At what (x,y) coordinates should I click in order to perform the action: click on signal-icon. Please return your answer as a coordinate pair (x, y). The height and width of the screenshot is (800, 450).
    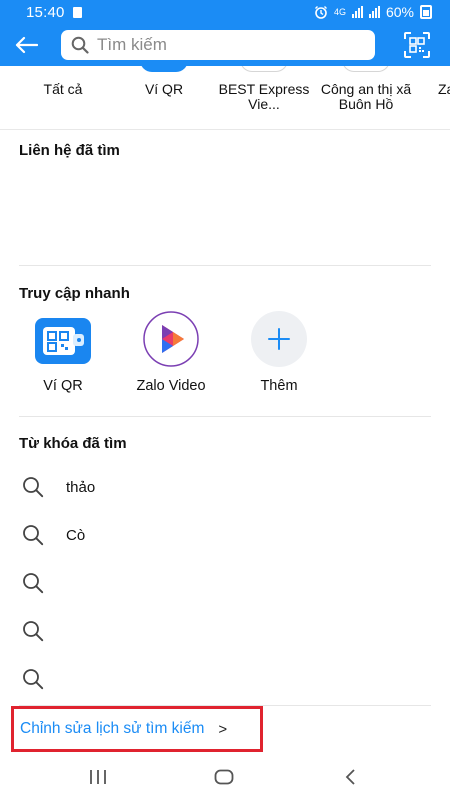
    Looking at the image, I should click on (357, 12).